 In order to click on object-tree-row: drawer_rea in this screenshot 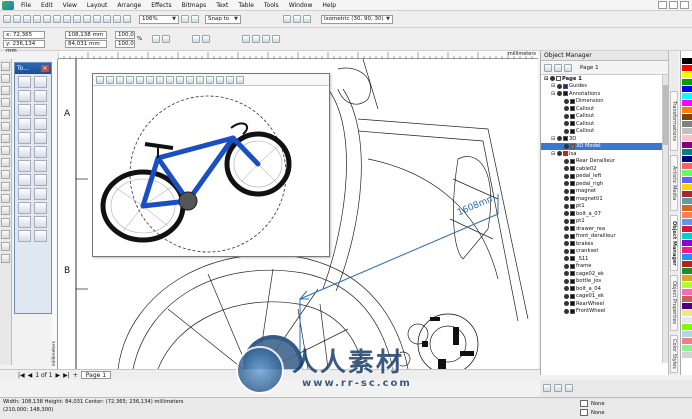, I will do `click(604, 229)`.